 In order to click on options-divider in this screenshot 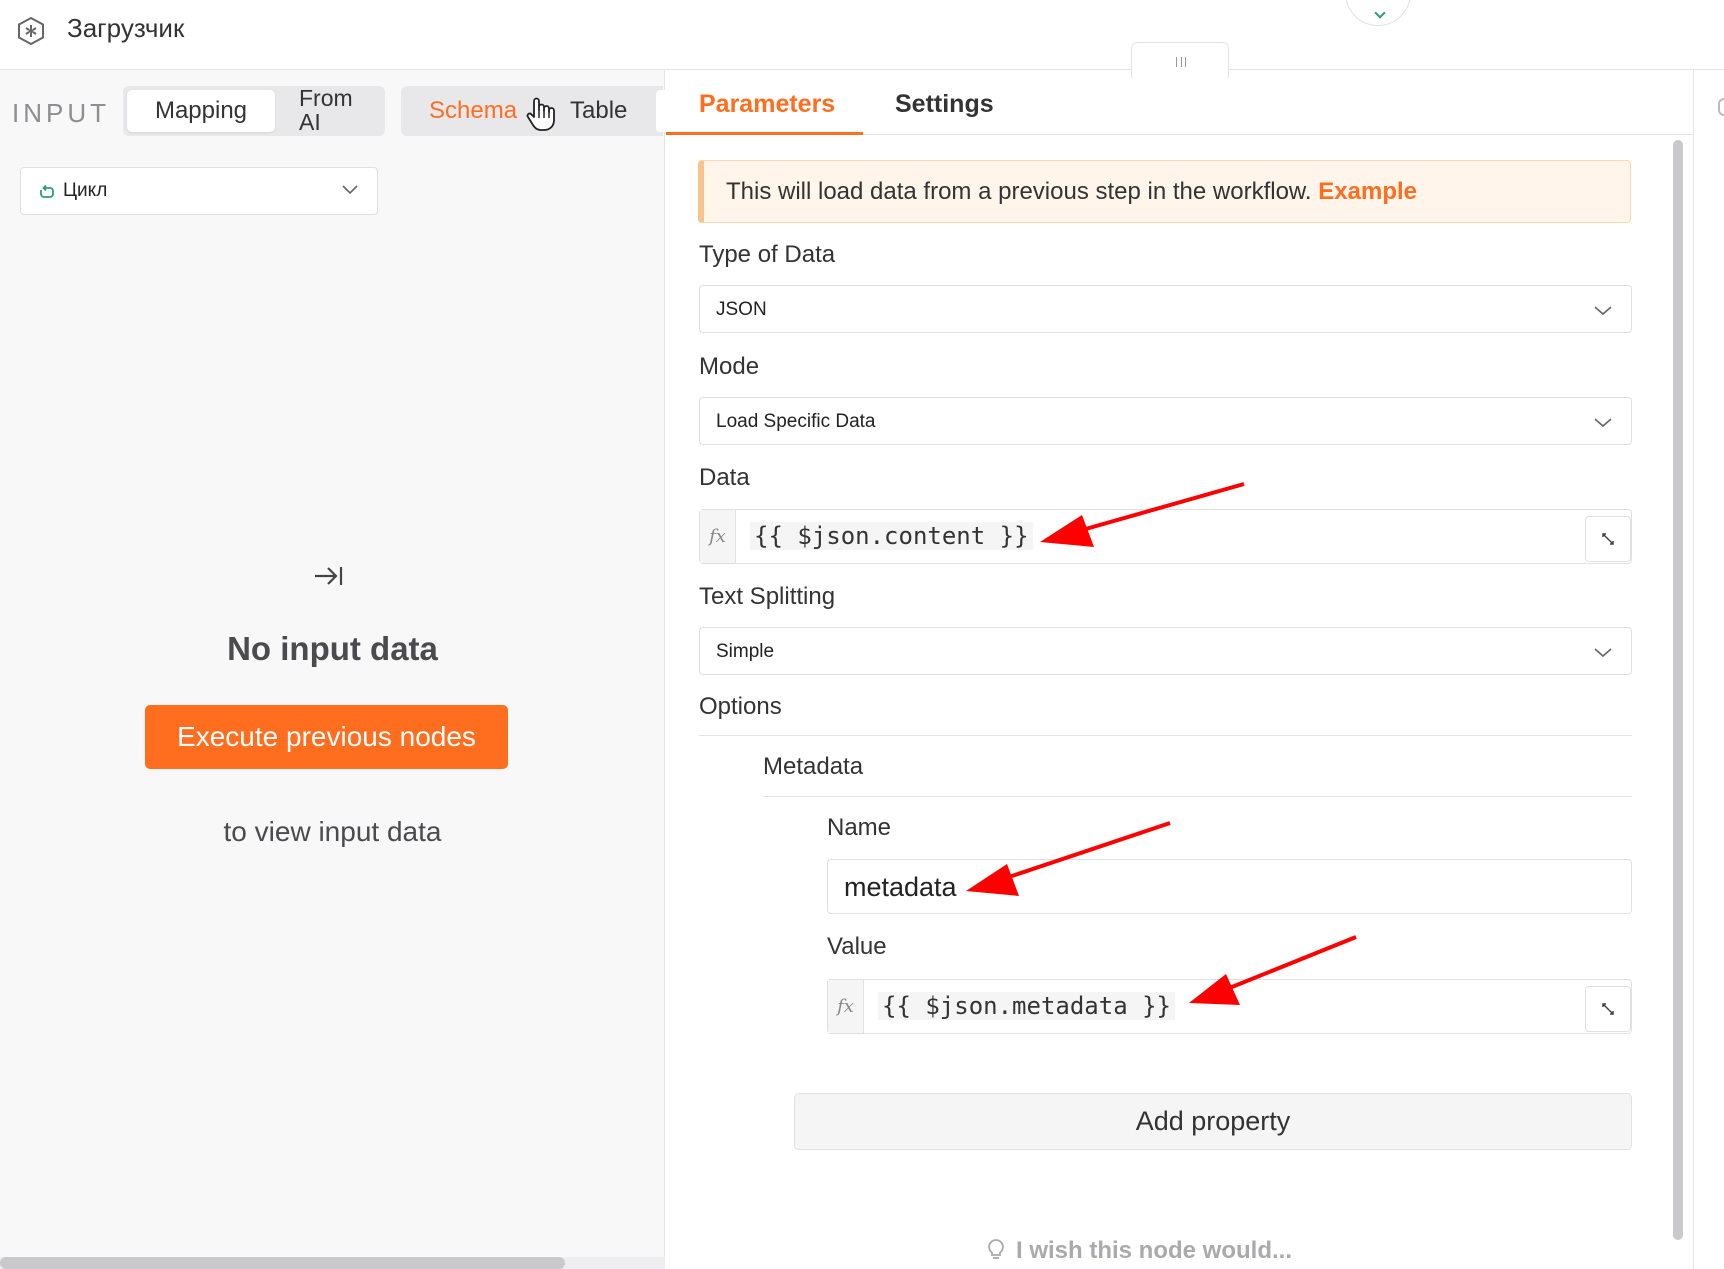, I will do `click(1165, 735)`.